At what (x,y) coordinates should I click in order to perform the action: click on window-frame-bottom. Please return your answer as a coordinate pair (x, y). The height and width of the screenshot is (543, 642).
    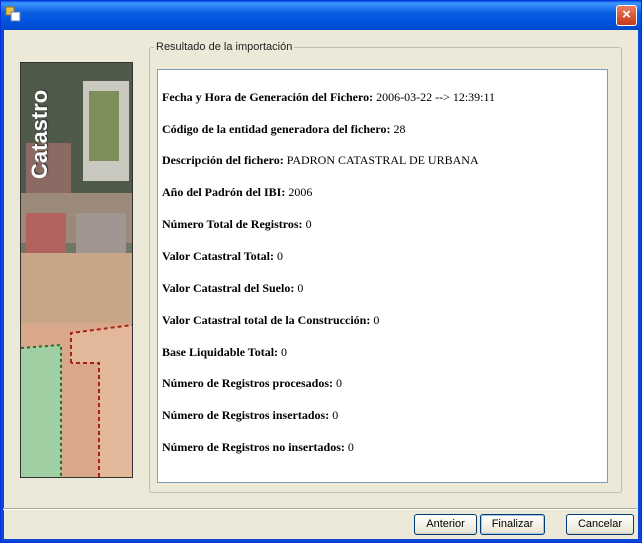
    Looking at the image, I should click on (321, 540).